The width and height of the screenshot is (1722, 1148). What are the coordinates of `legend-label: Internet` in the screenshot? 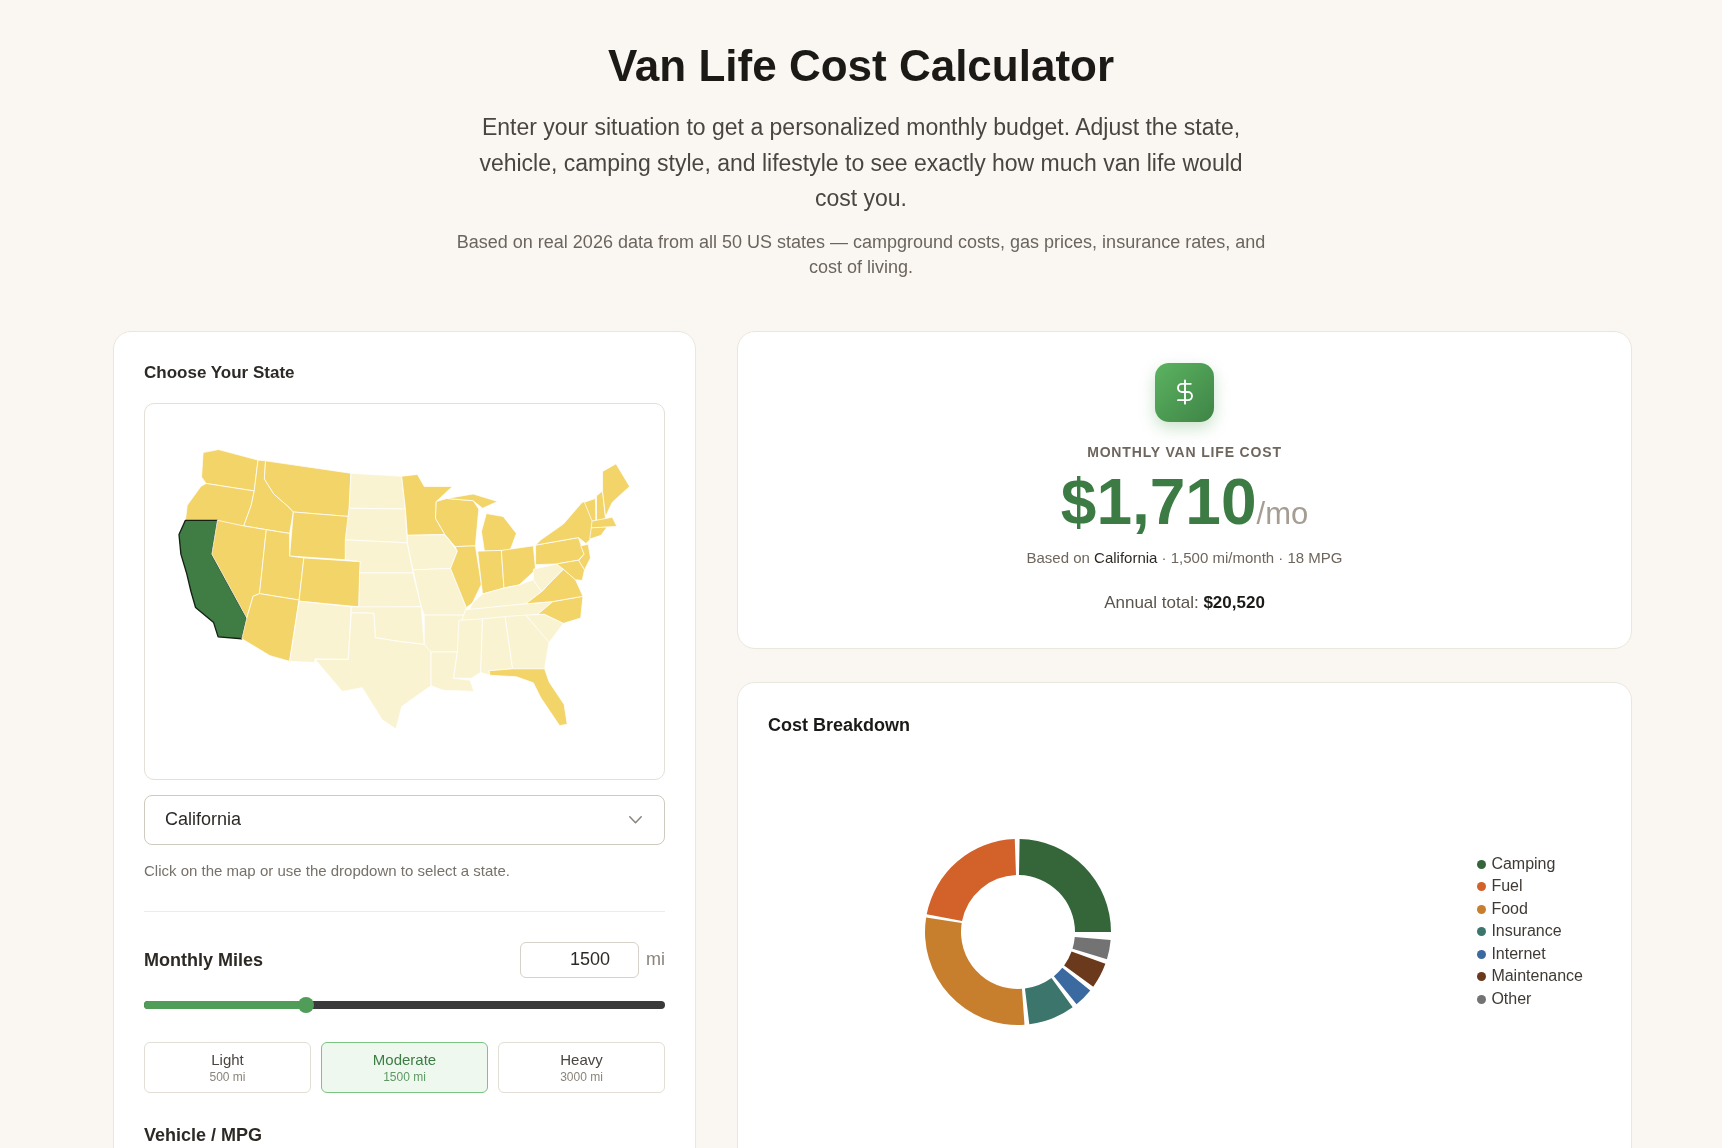 It's located at (1518, 953).